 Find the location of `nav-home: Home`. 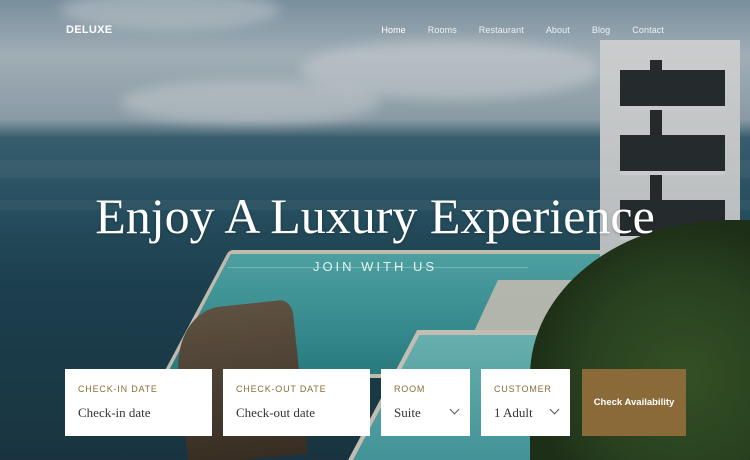

nav-home: Home is located at coordinates (393, 30).